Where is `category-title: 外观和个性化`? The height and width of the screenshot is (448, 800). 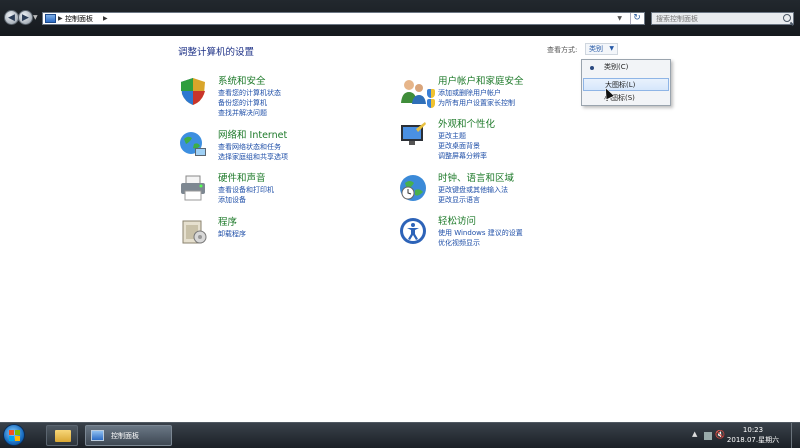
category-title: 外观和个性化 is located at coordinates (466, 124).